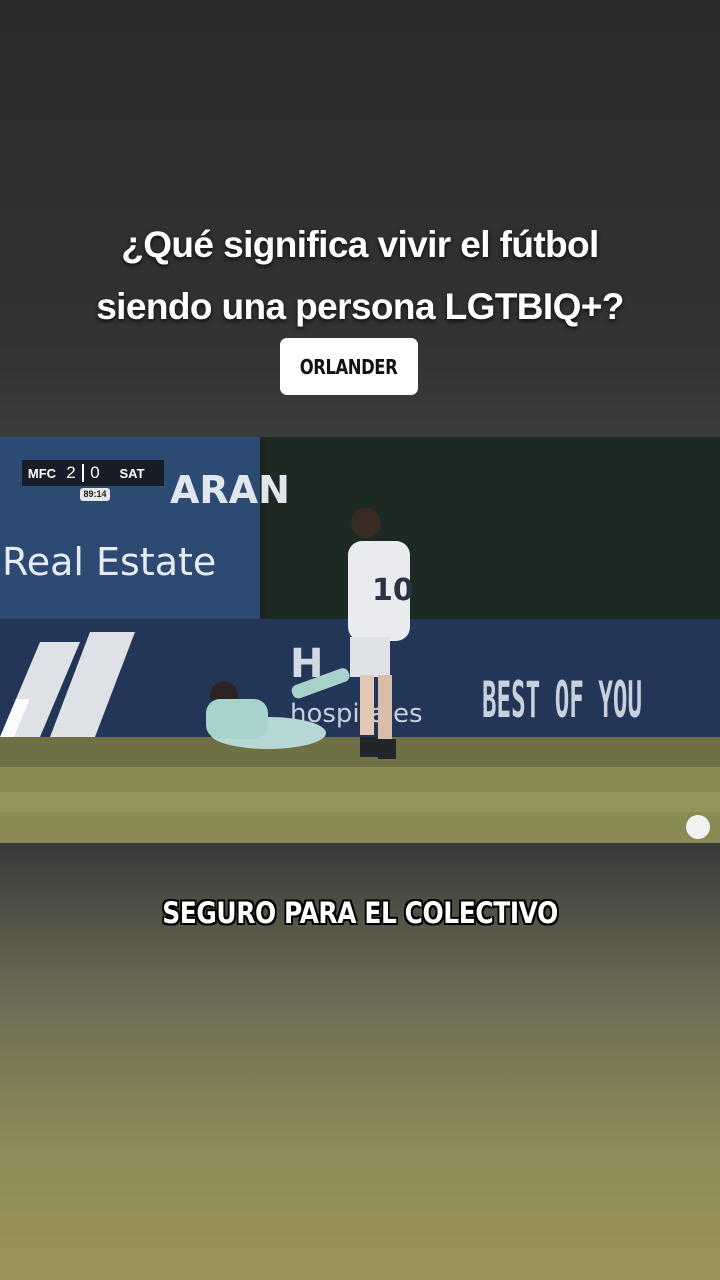 The image size is (720, 1280). Describe the element at coordinates (393, 590) in the screenshot. I see `jersey-number: 10` at that location.